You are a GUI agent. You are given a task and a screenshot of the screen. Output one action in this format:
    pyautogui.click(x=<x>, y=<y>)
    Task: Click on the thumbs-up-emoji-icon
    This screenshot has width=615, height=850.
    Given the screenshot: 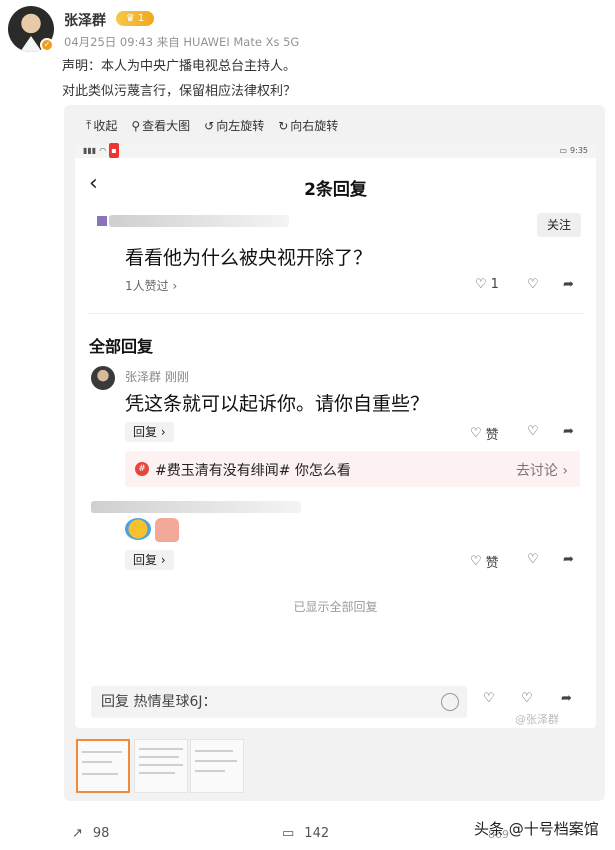 What is the action you would take?
    pyautogui.click(x=167, y=530)
    